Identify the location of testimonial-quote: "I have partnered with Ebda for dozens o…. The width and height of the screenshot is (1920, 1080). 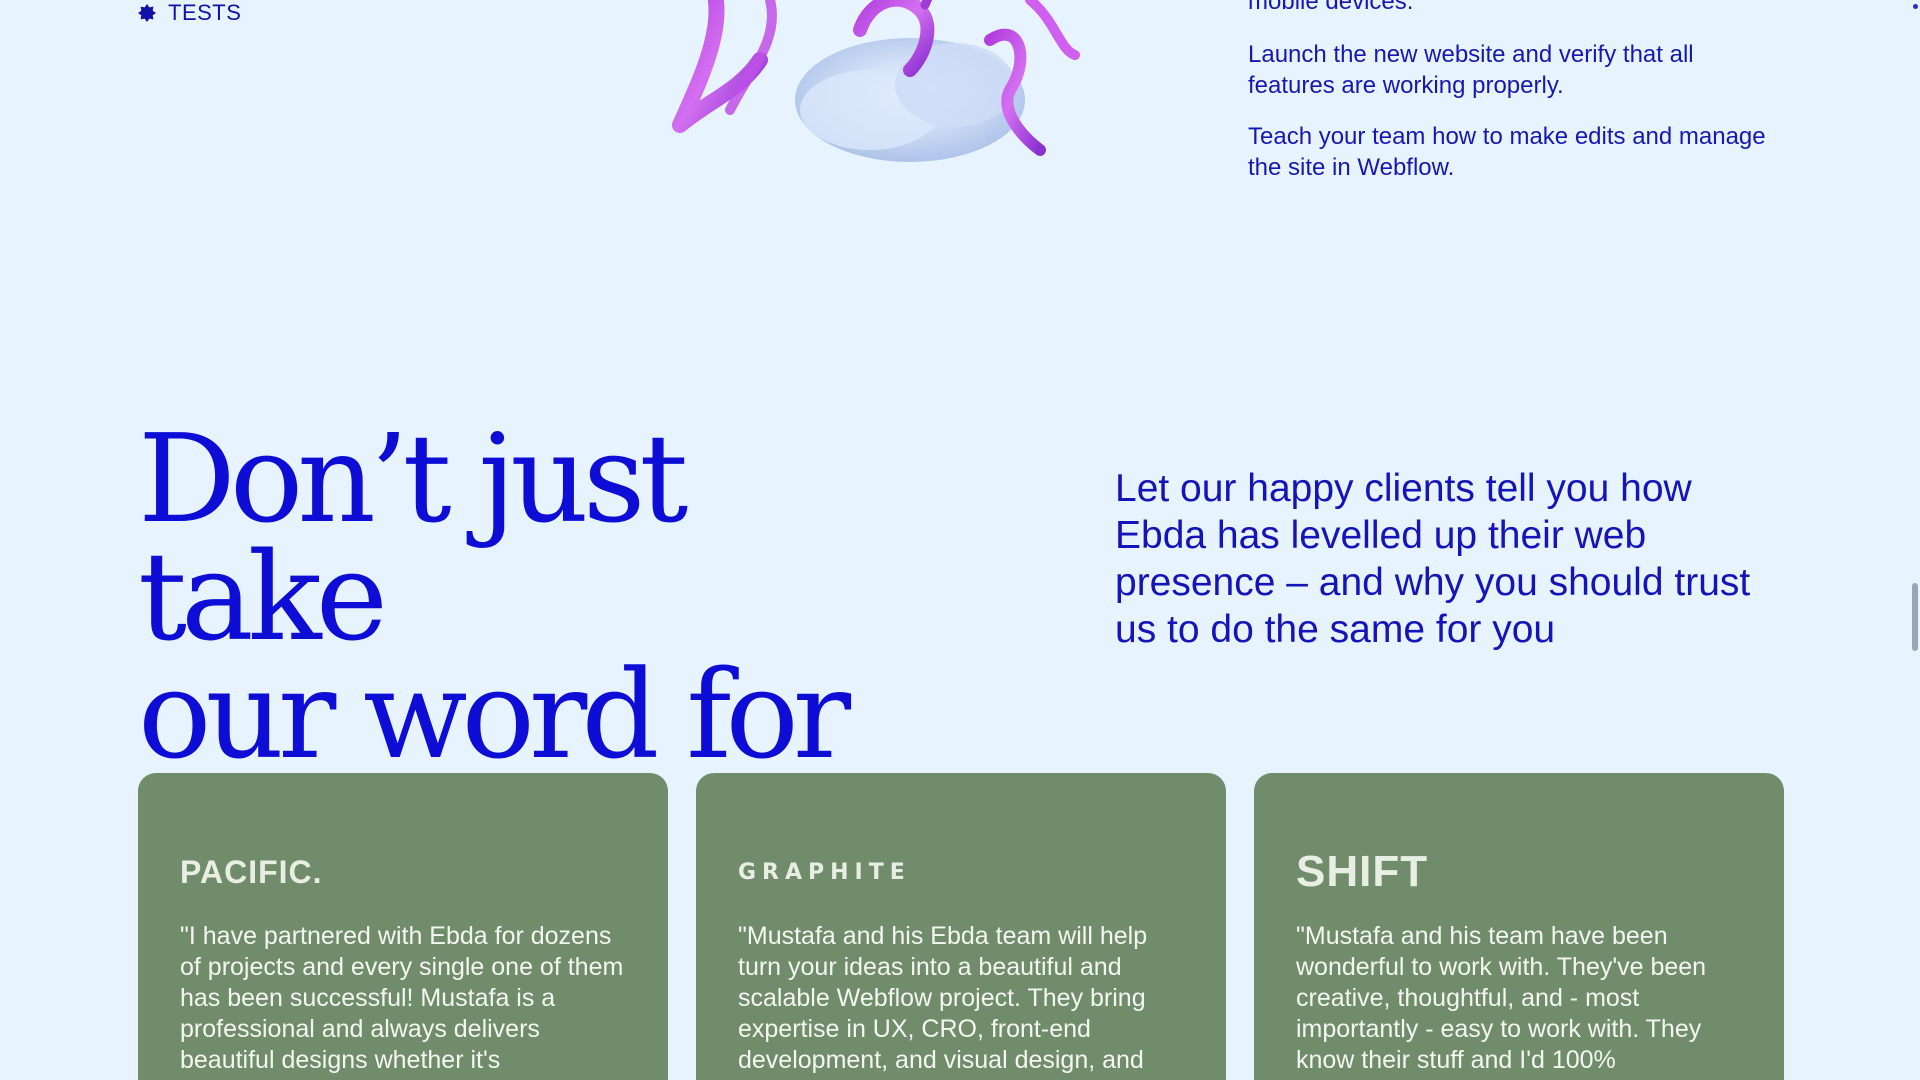
(402, 998).